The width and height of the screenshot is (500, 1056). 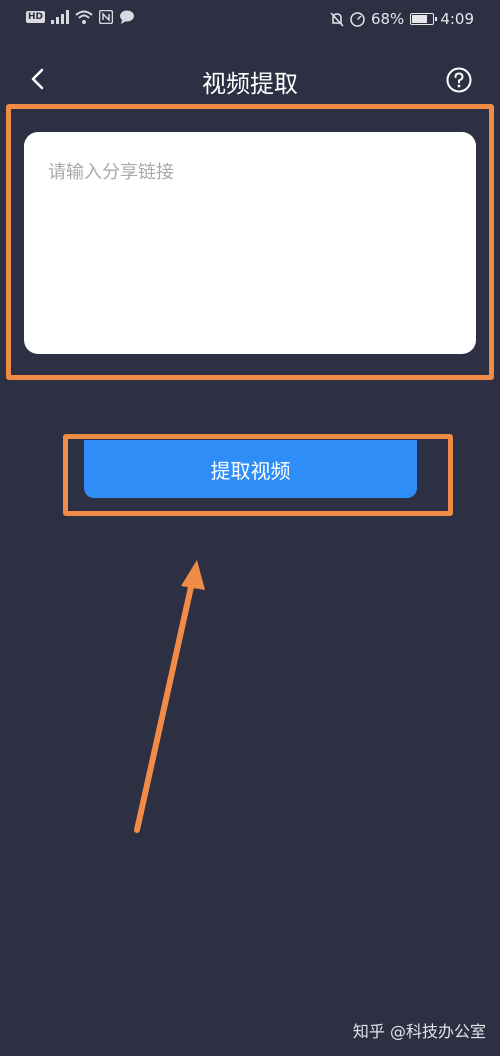 I want to click on extract-video-button: 提取视频, so click(x=250, y=469).